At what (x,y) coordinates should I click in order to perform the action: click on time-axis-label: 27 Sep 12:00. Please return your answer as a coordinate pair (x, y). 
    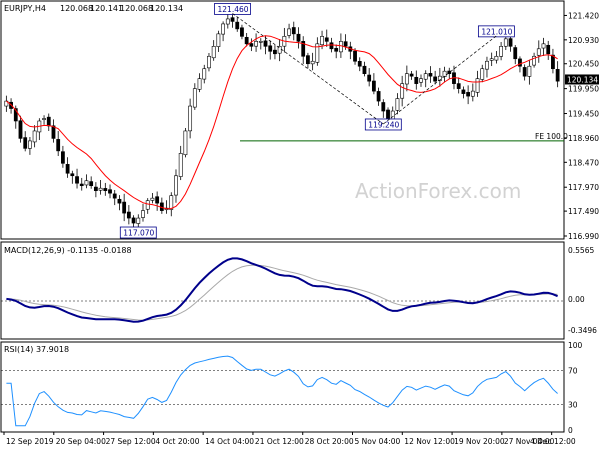
    Looking at the image, I should click on (131, 441).